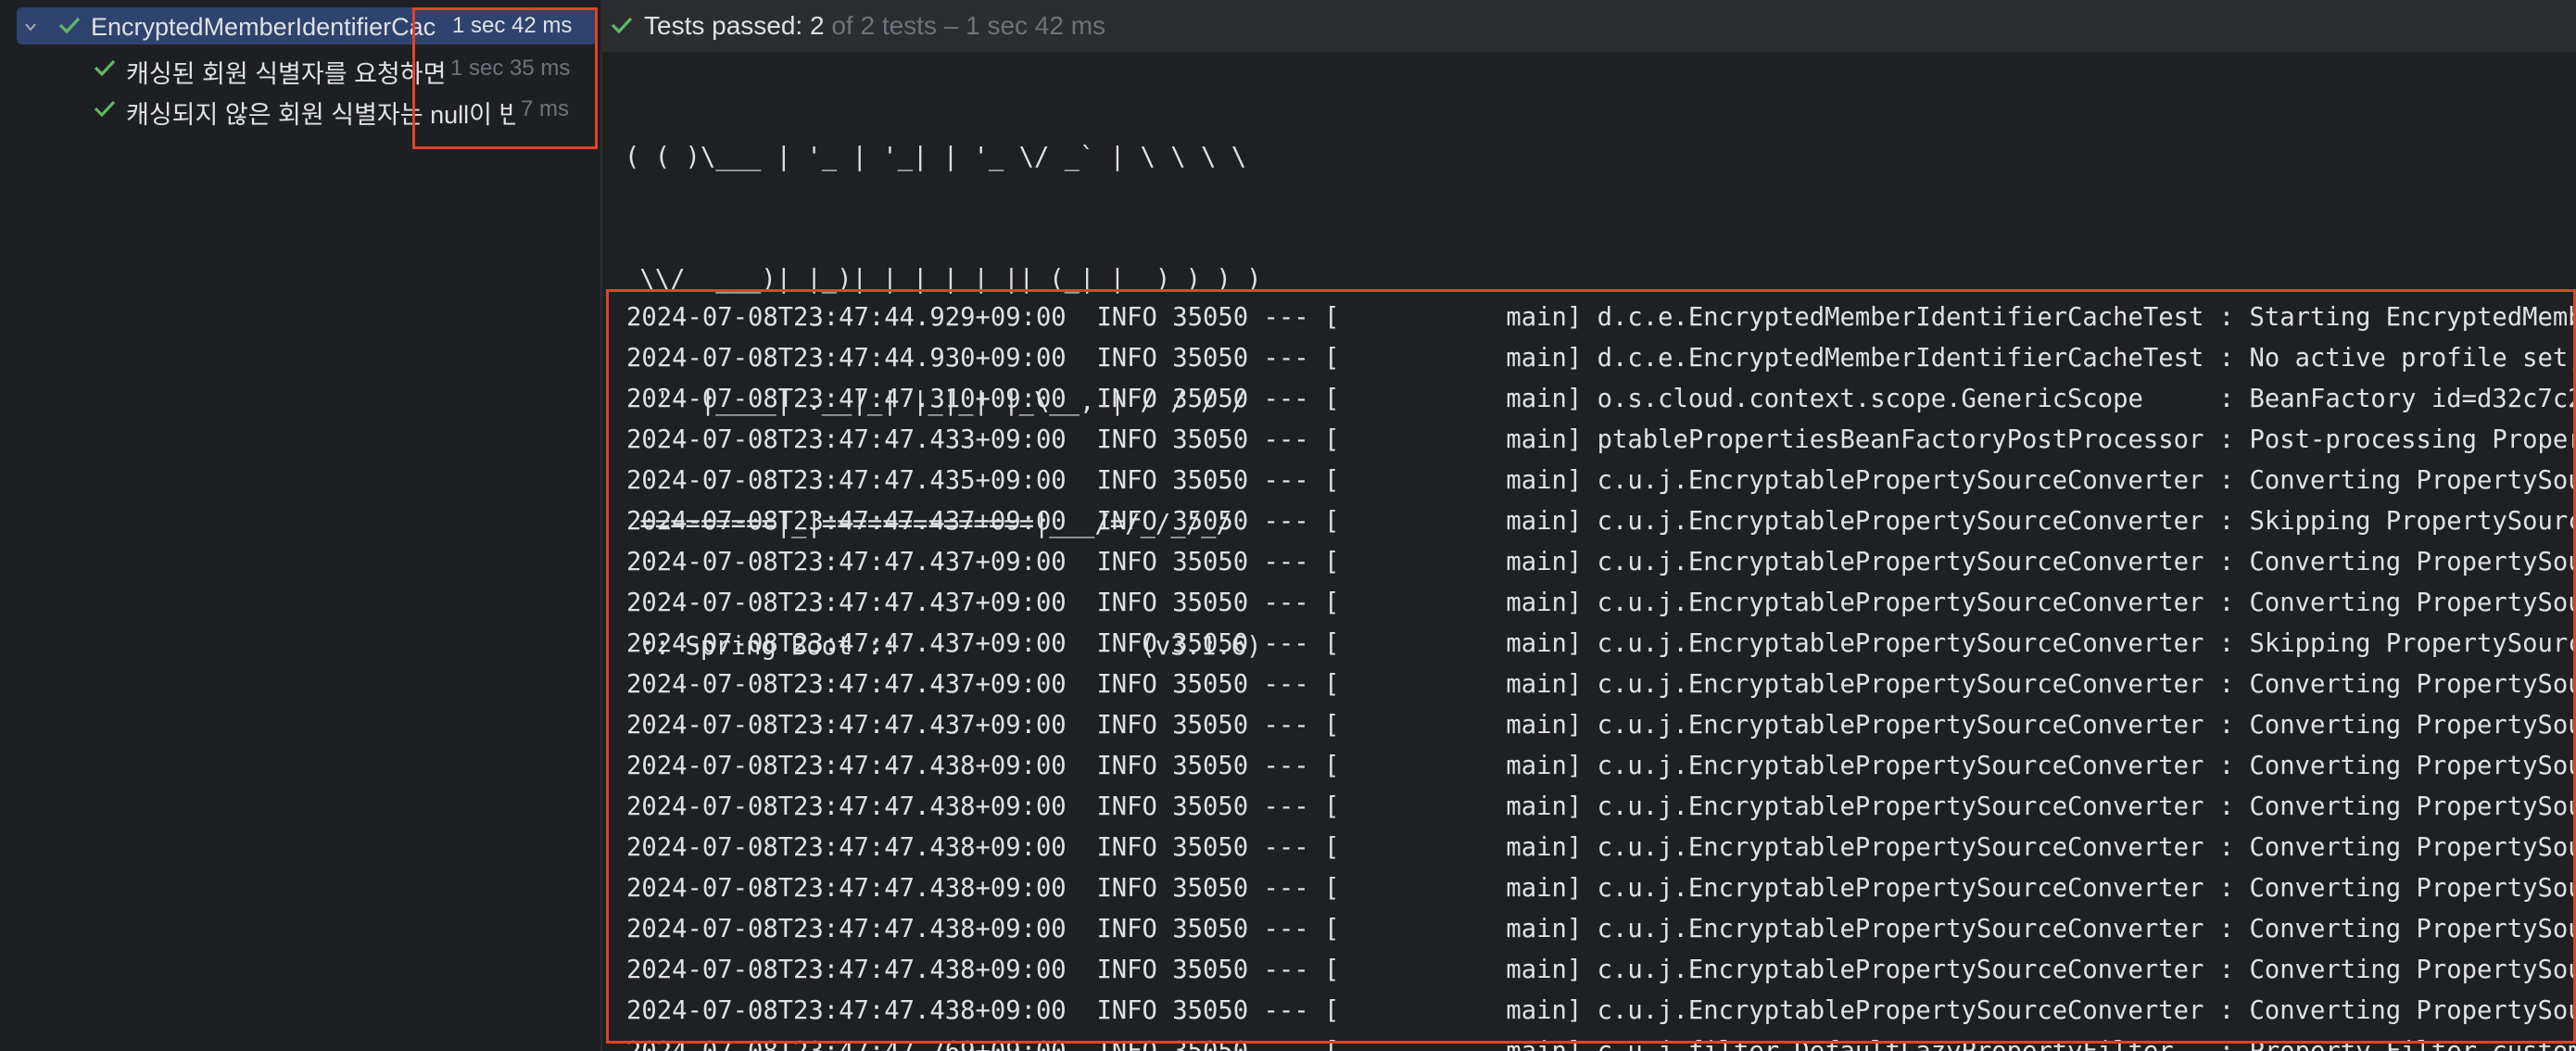 The height and width of the screenshot is (1051, 2576). Describe the element at coordinates (734, 25) in the screenshot. I see `status-passed: Tests passed: 2` at that location.